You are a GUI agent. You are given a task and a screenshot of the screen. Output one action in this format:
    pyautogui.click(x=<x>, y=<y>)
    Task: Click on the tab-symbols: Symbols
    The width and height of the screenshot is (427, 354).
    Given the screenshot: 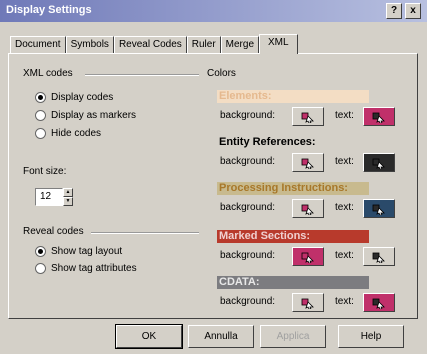 What is the action you would take?
    pyautogui.click(x=89, y=44)
    